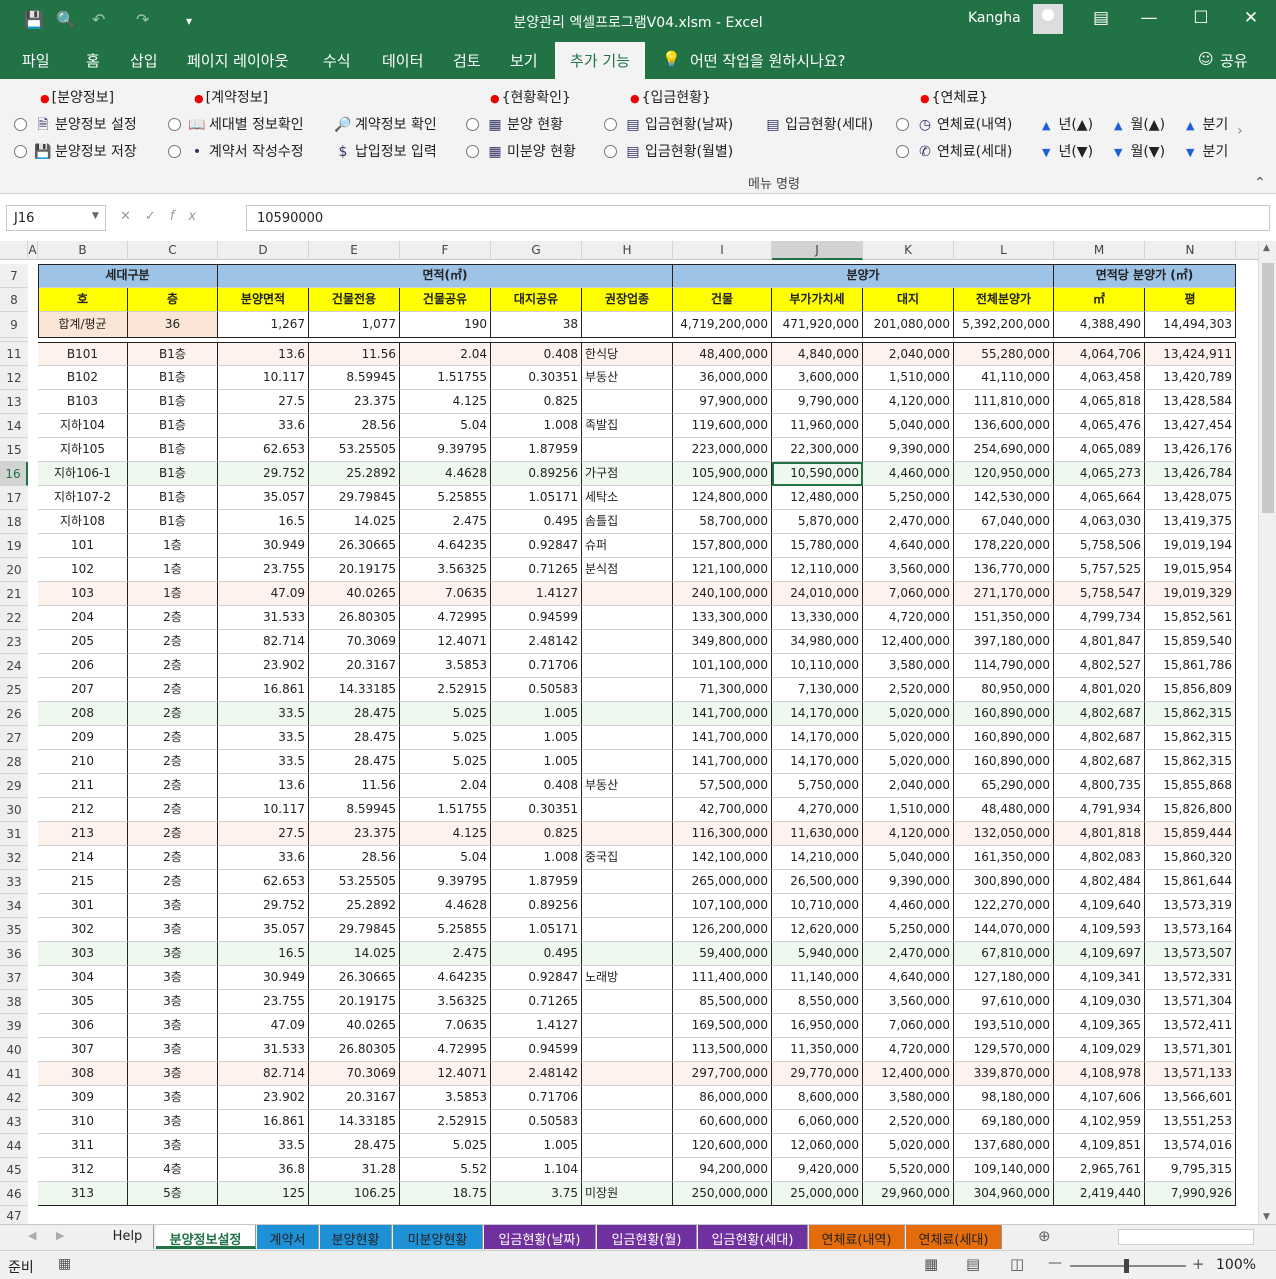 The image size is (1276, 1279). What do you see at coordinates (1266, 248) in the screenshot?
I see `scroll-up-icon: ▲` at bounding box center [1266, 248].